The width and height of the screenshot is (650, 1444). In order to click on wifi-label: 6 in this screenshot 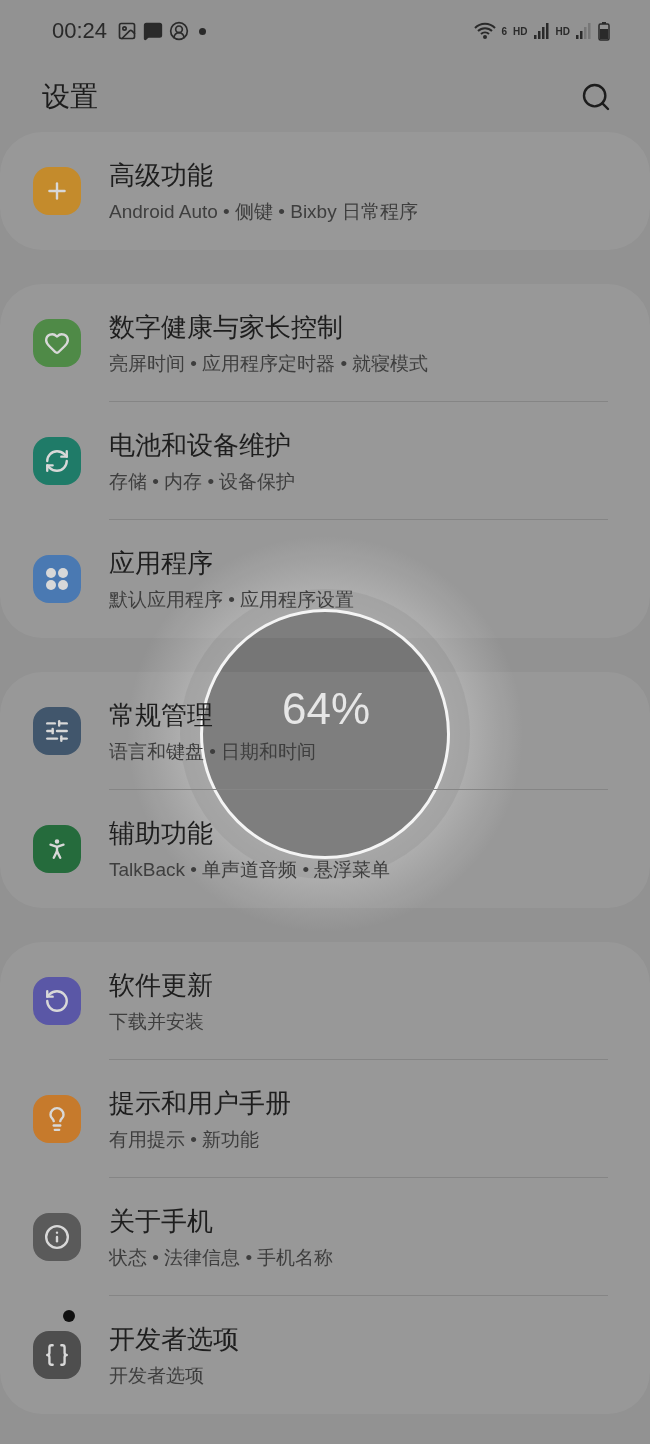, I will do `click(504, 31)`.